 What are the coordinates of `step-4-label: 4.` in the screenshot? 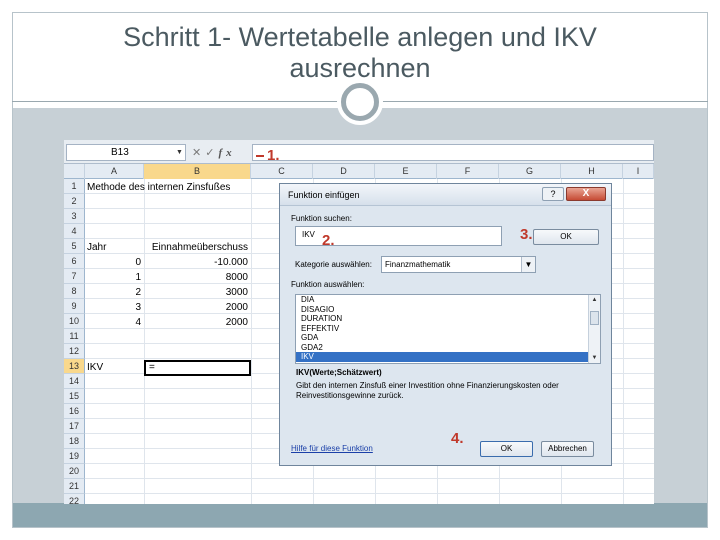 It's located at (457, 438).